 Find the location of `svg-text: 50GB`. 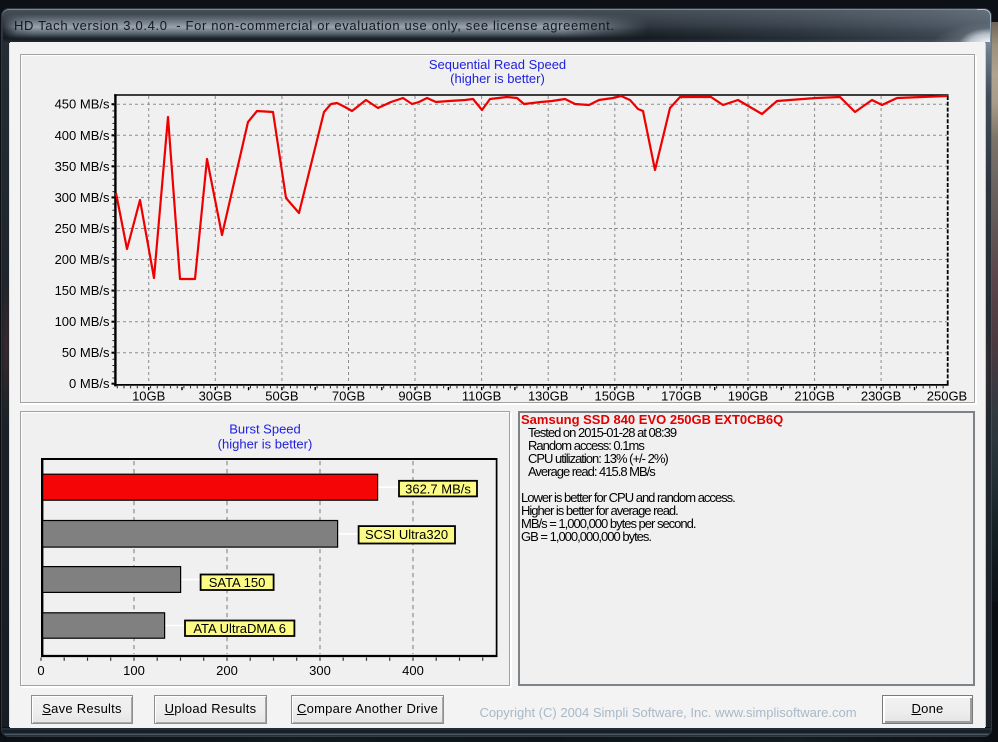

svg-text: 50GB is located at coordinates (281, 396).